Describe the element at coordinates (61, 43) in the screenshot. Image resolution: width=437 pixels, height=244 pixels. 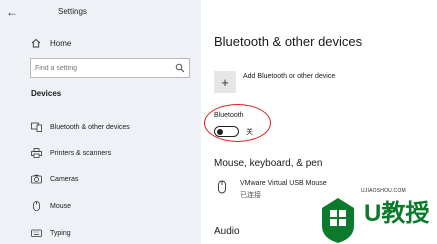
I see `sidebar-item-label: Home` at that location.